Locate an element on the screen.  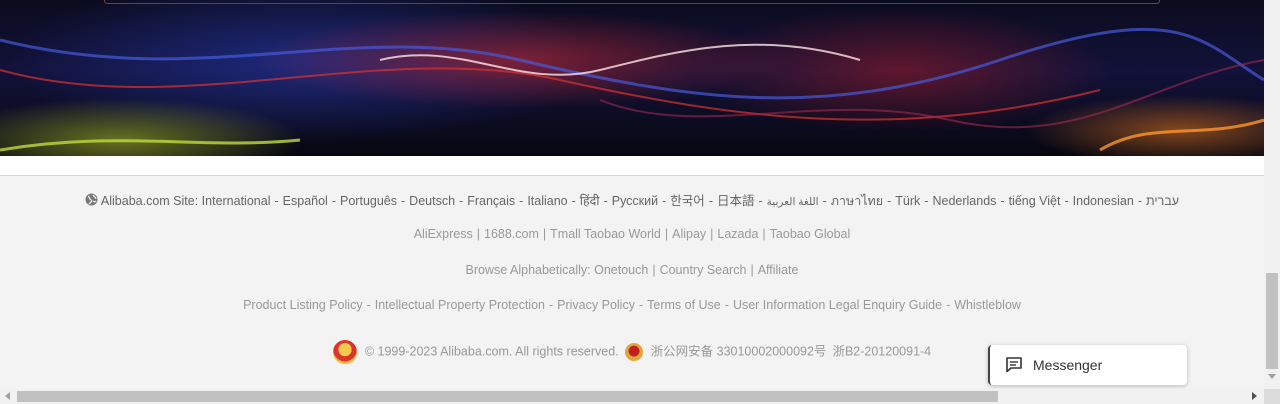
browse-prefix: Browse Alphabetically: is located at coordinates (528, 270).